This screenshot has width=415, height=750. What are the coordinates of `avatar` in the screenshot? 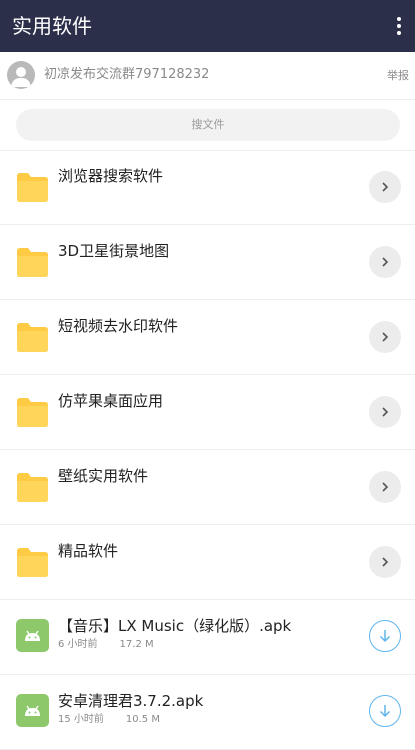 It's located at (21, 75).